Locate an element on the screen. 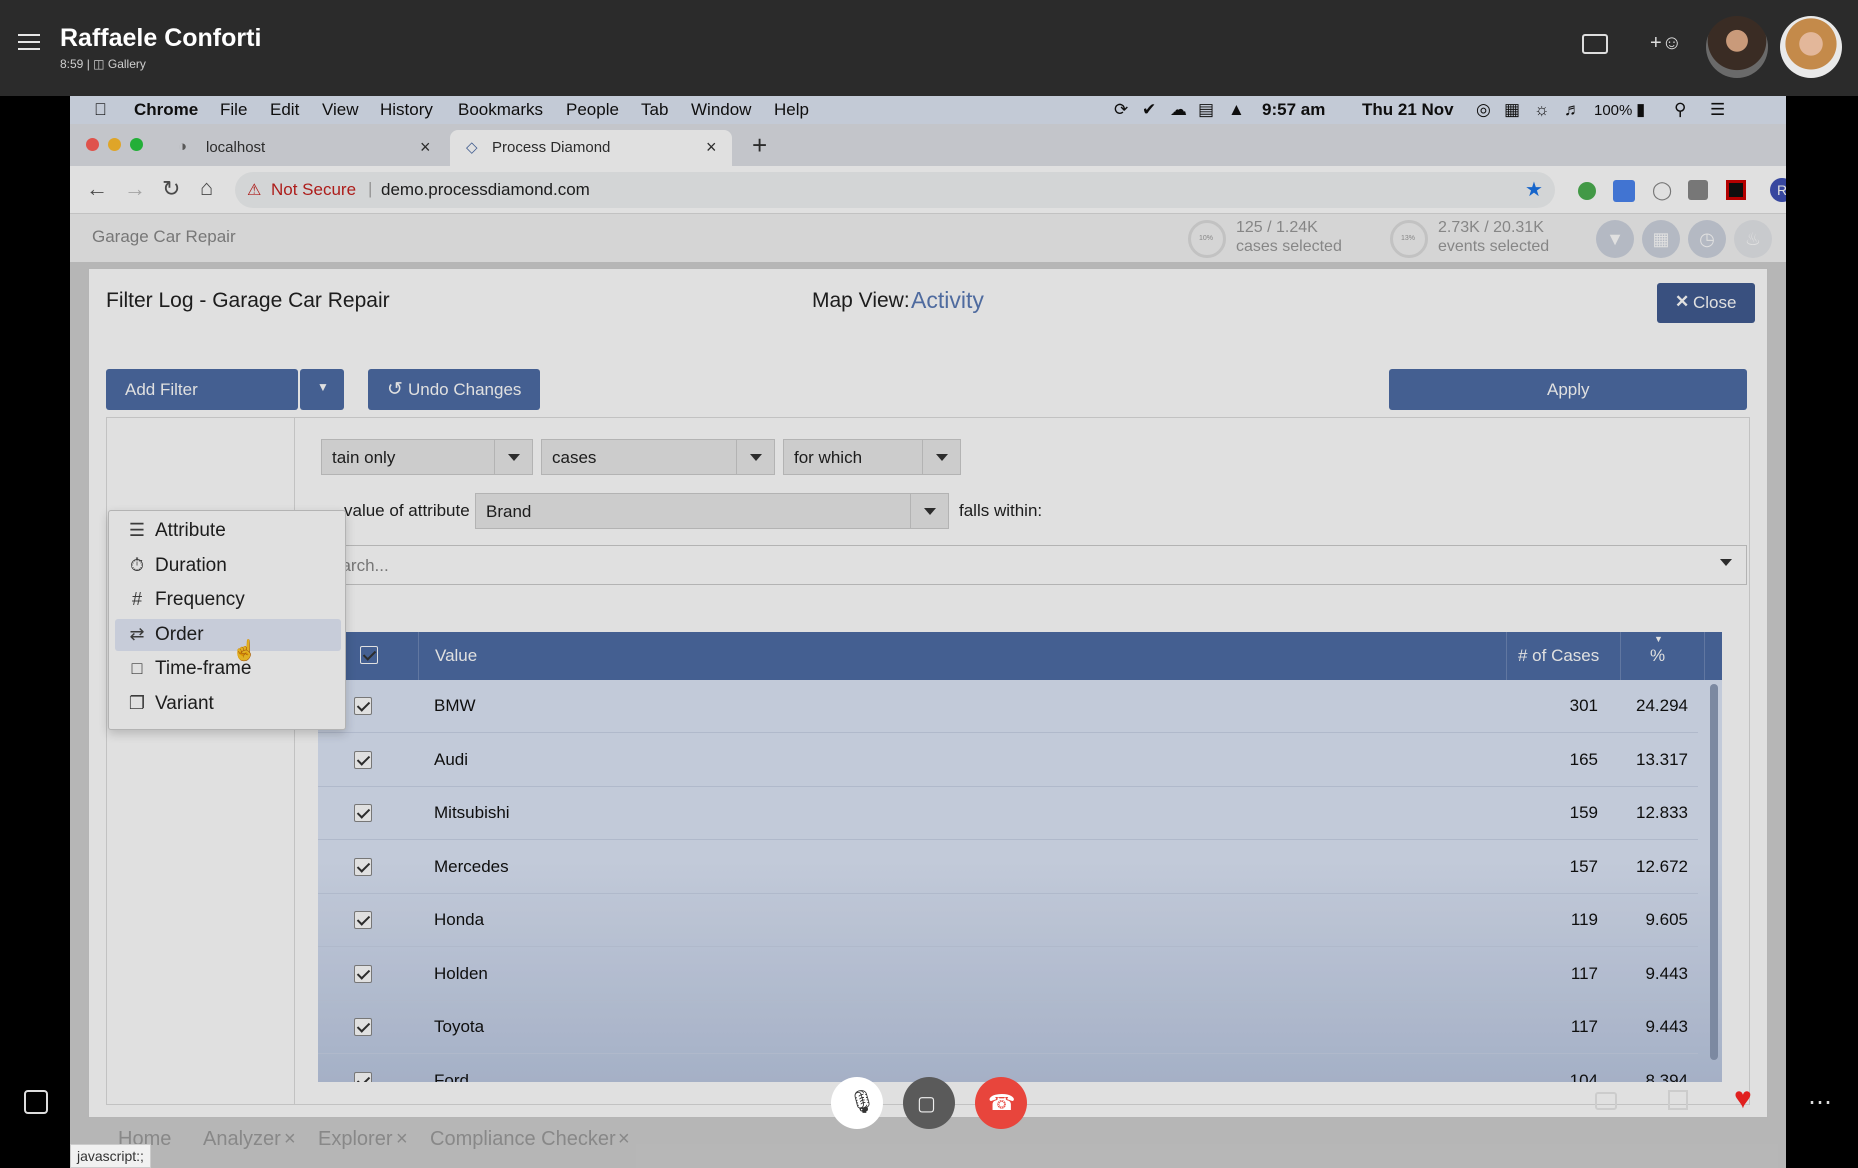  retain-select: tain only is located at coordinates (427, 457).